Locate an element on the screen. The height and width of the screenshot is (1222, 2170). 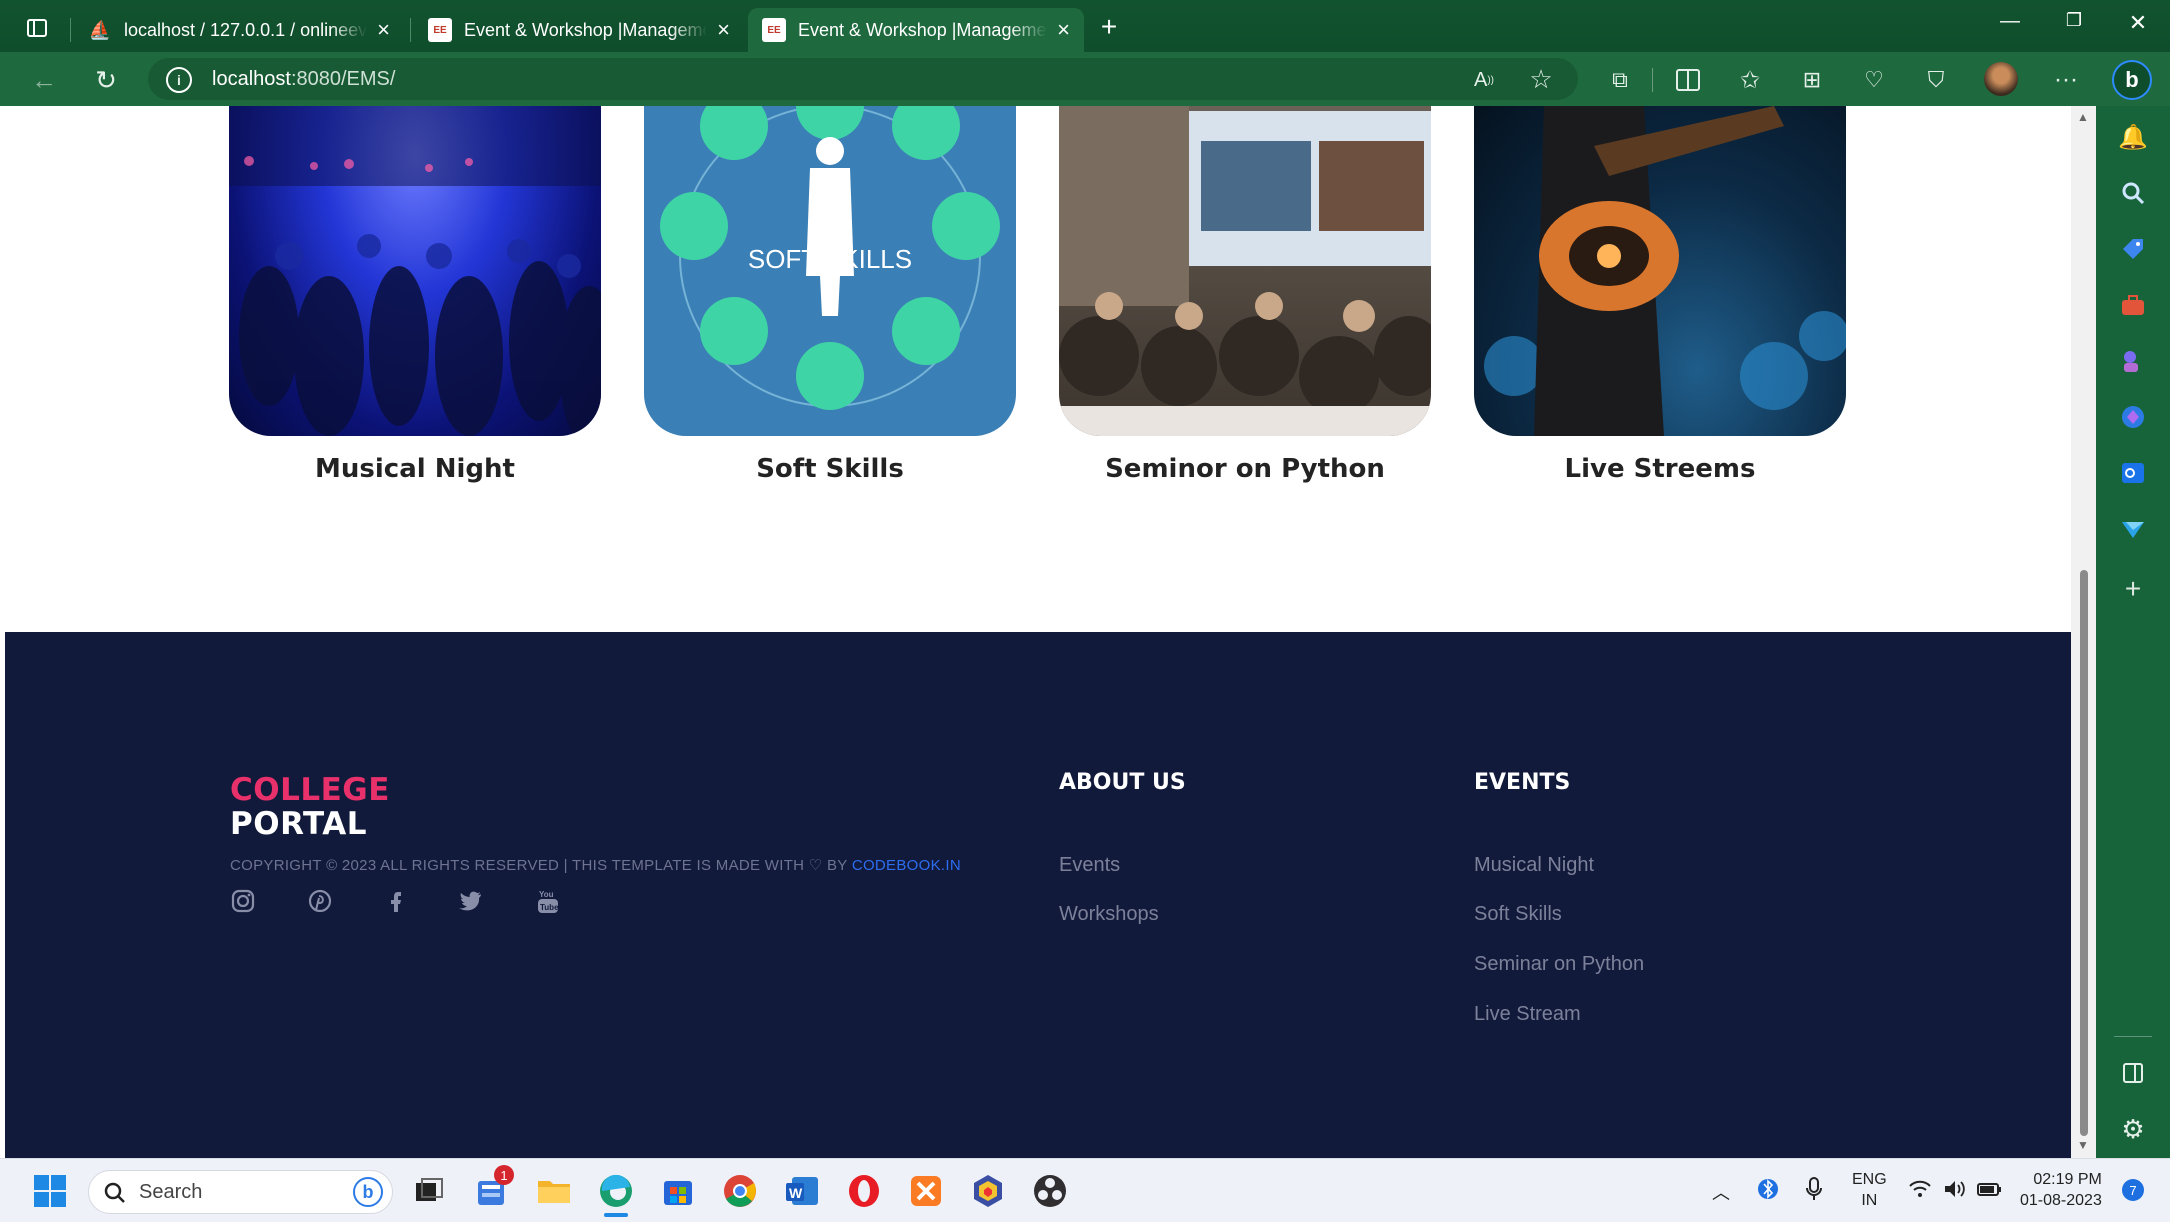
event-title: Seminor on Python is located at coordinates (1245, 469).